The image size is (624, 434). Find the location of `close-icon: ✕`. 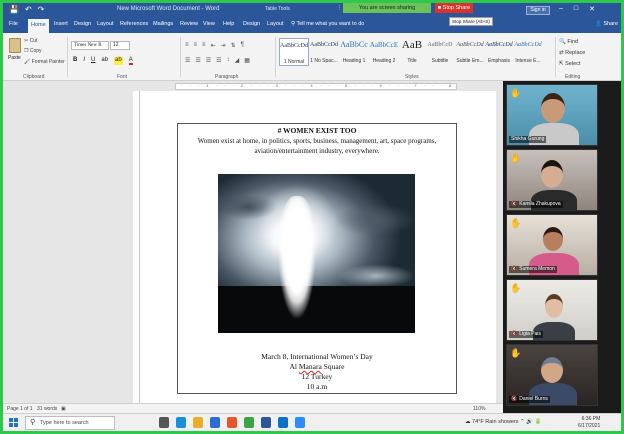

close-icon: ✕ is located at coordinates (592, 9).